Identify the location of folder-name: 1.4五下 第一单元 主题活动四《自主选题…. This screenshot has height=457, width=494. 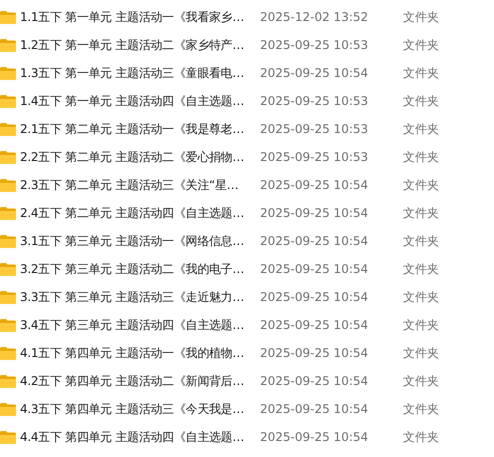
(140, 101).